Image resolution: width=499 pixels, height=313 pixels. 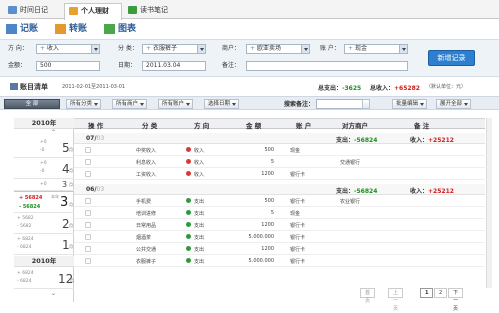 I want to click on calendar-icon, so click(x=12, y=10).